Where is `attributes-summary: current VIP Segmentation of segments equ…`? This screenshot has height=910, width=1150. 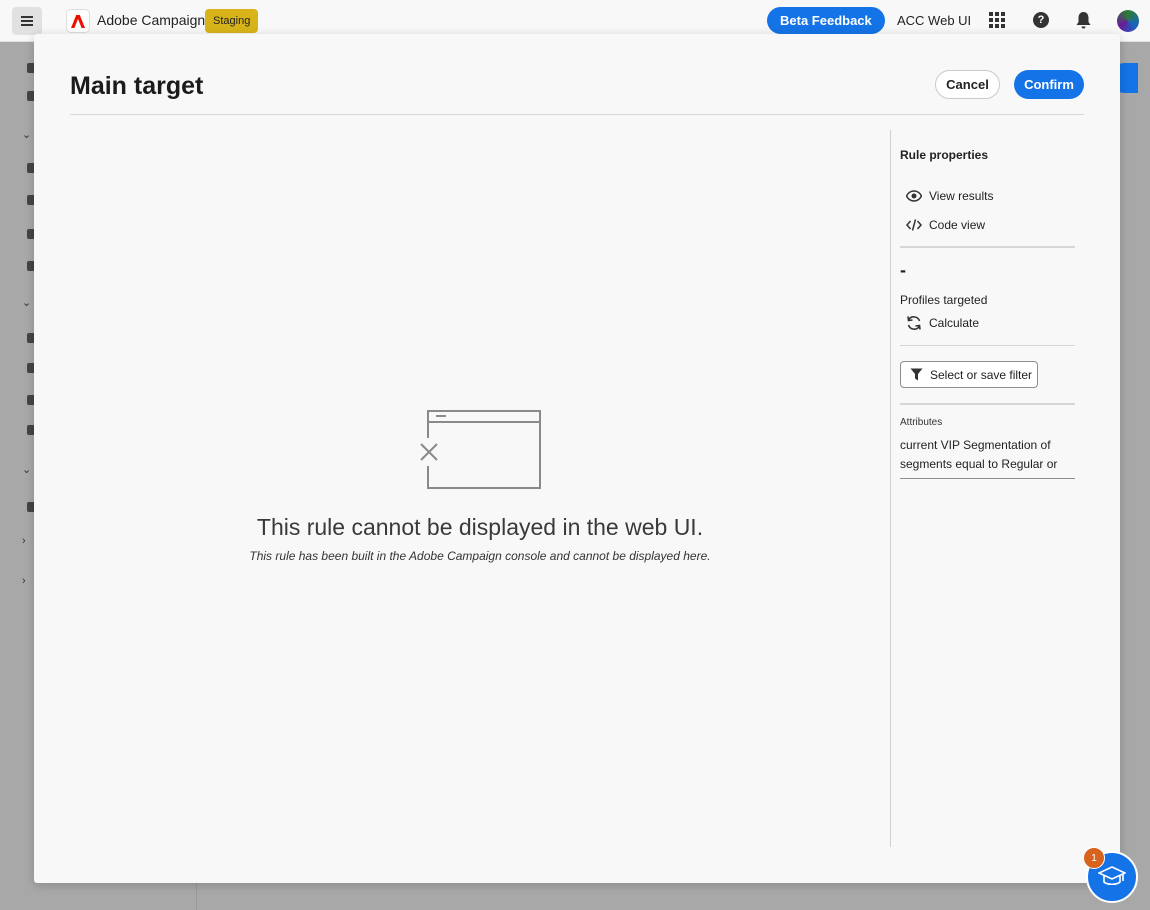 attributes-summary: current VIP Segmentation of segments equ… is located at coordinates (979, 454).